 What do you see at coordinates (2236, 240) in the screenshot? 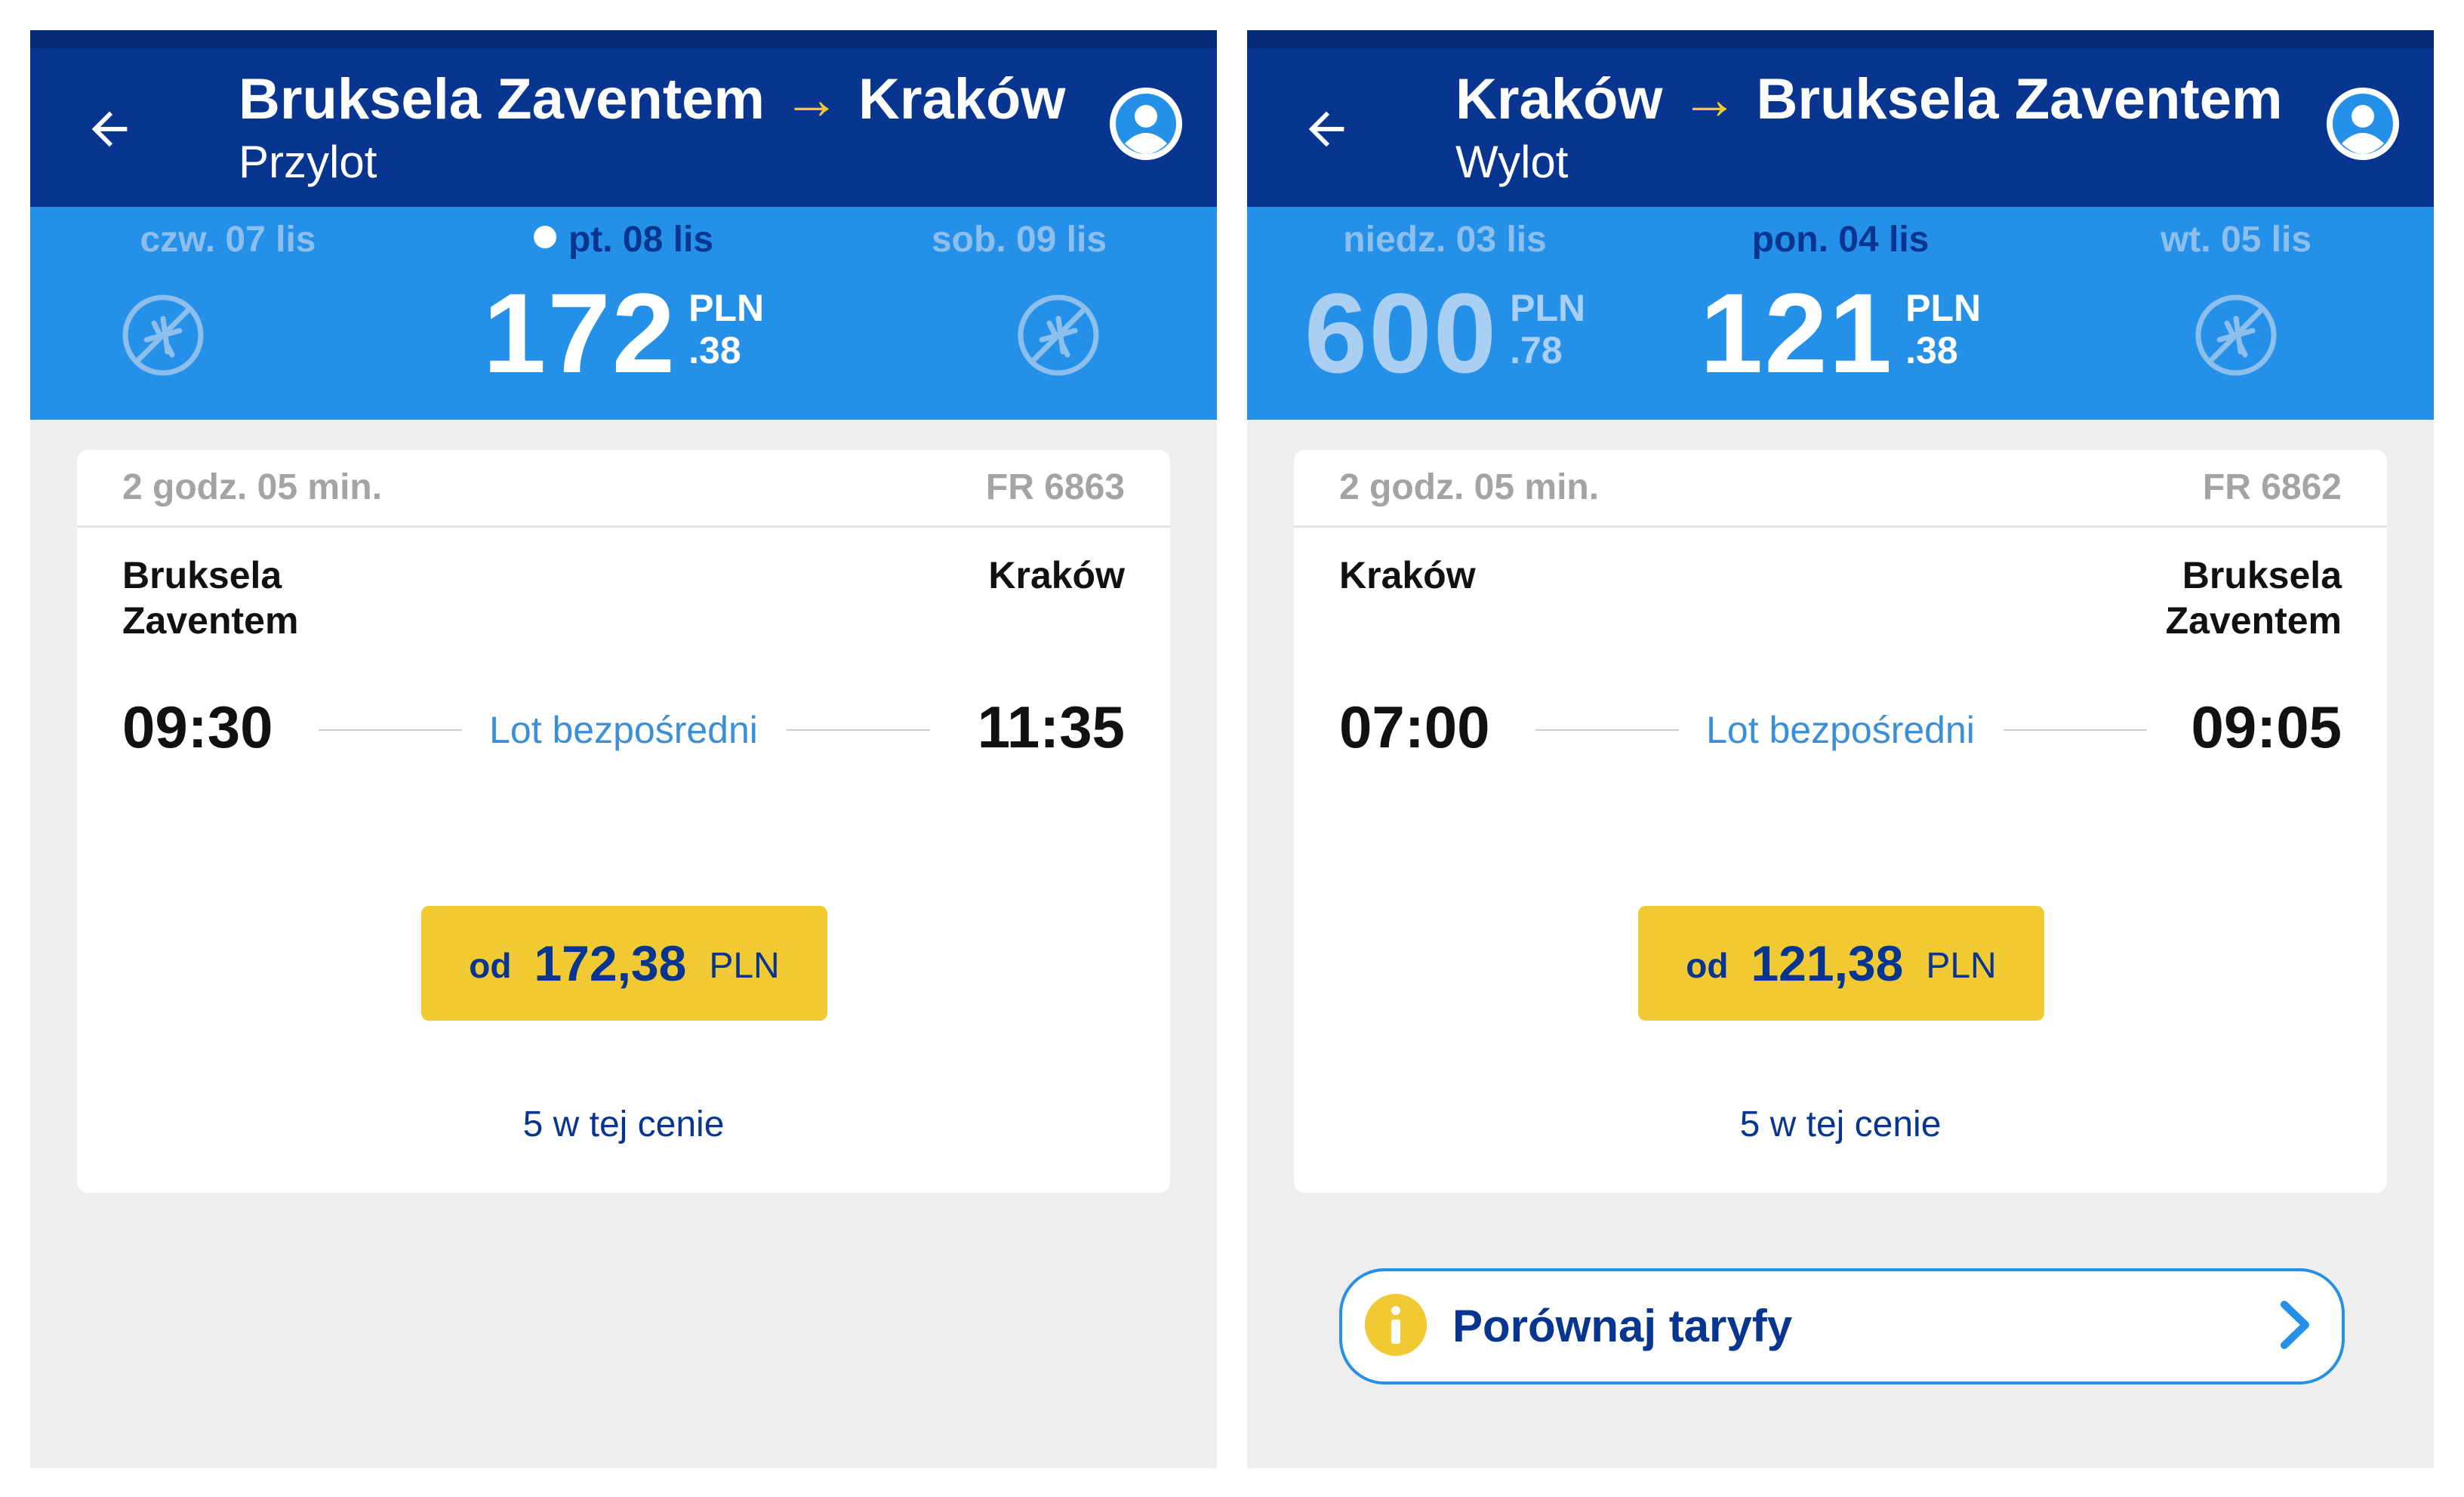
I see `date-label: wt. 05 lis` at bounding box center [2236, 240].